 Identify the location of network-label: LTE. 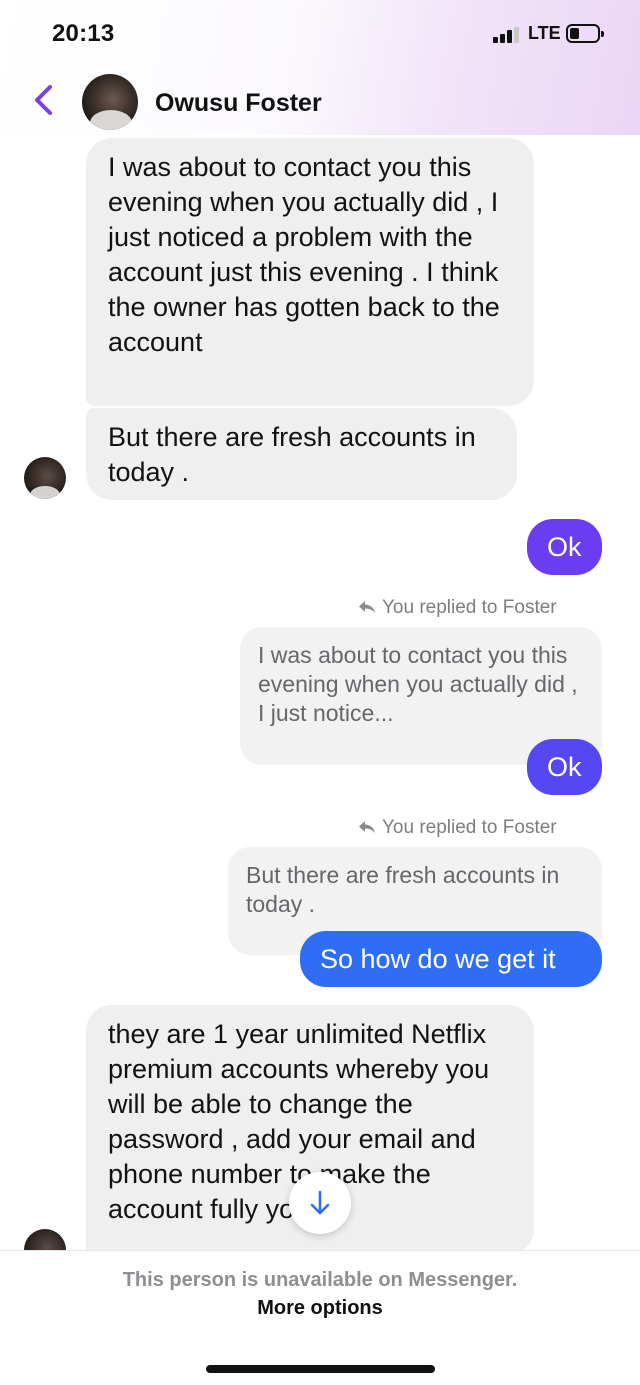
(544, 33).